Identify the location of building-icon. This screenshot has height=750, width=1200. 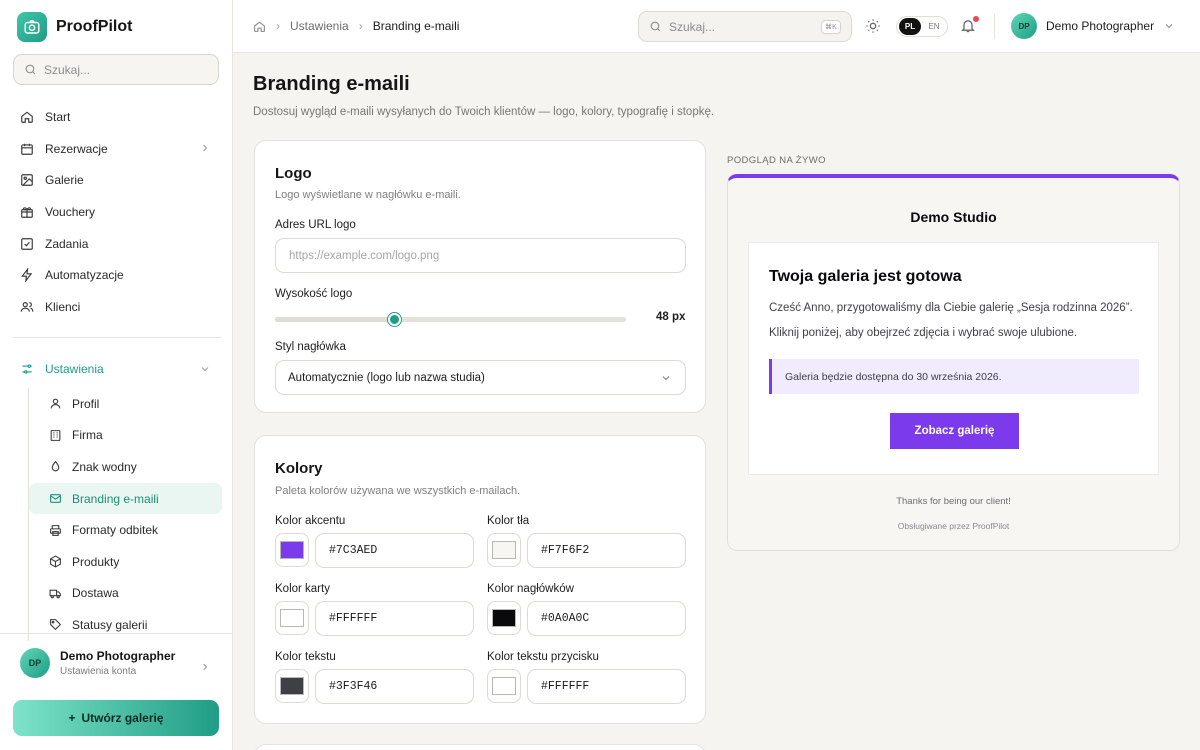
(55, 435).